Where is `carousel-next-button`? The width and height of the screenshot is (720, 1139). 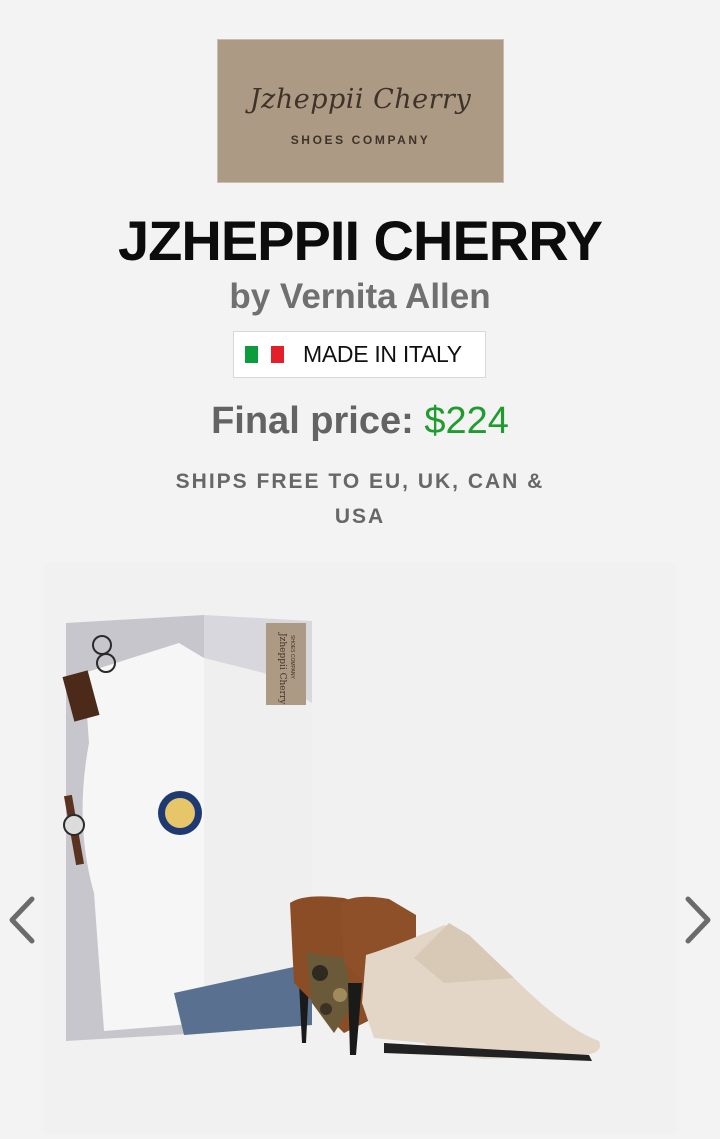
carousel-next-button is located at coordinates (698, 920).